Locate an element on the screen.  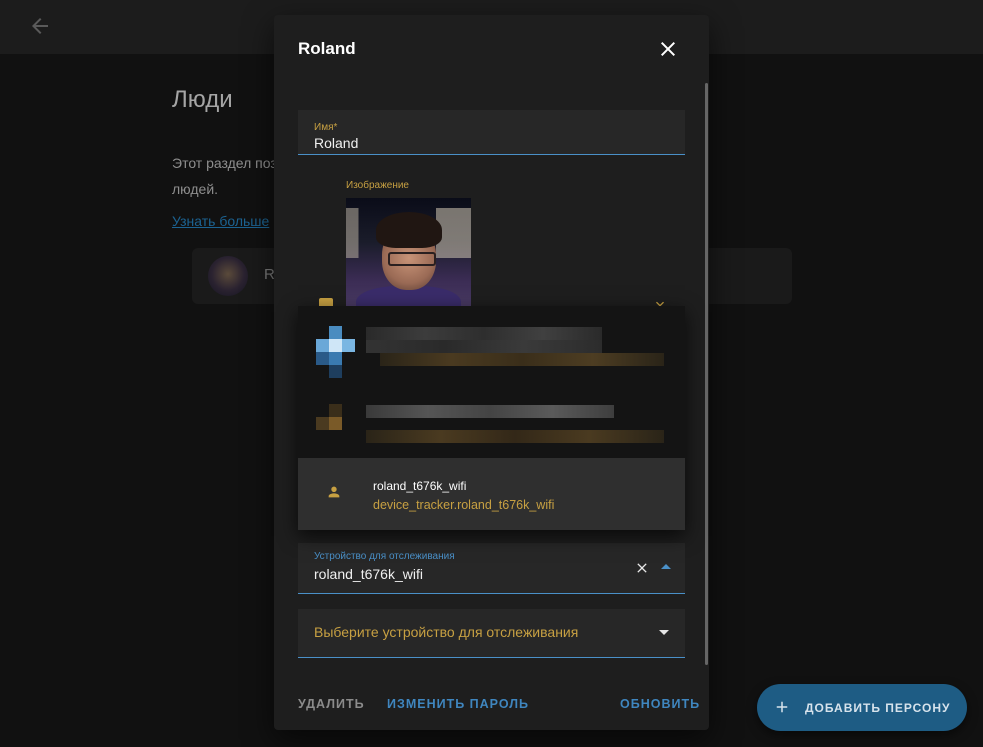
name-field-value: Roland is located at coordinates (336, 143).